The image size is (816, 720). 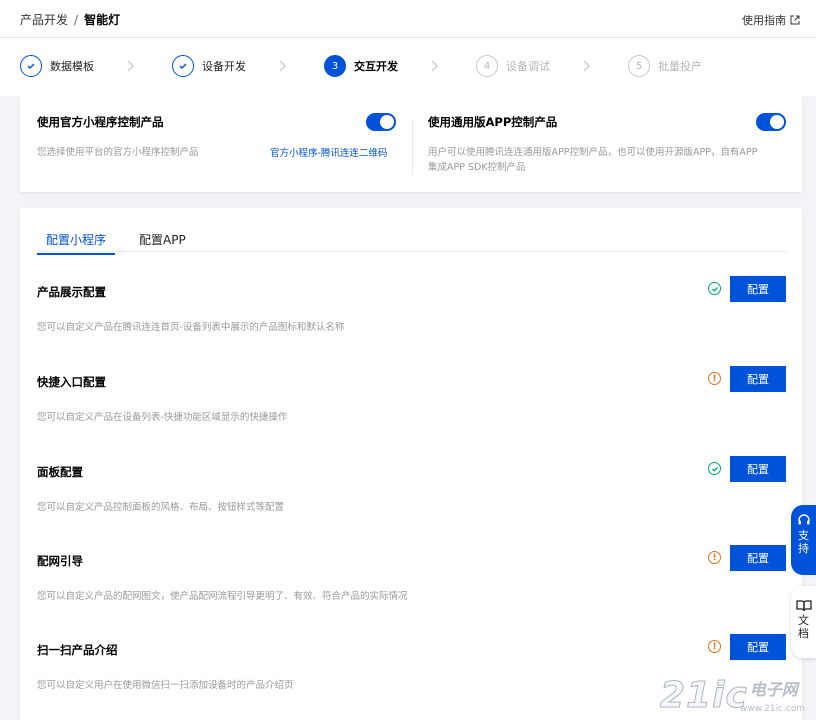 I want to click on step-interaction-dev: 3 交互开发, so click(x=361, y=66).